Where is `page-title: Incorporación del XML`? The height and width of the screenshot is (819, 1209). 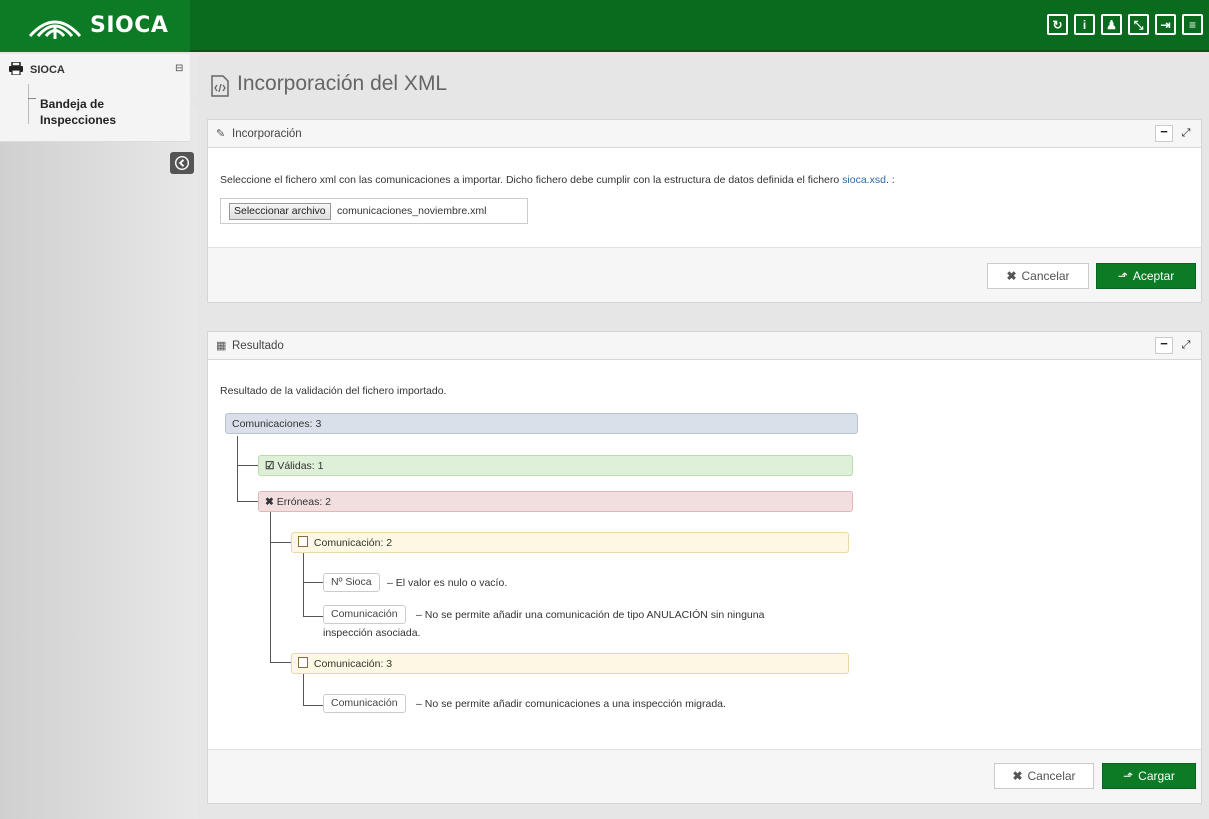
page-title: Incorporación del XML is located at coordinates (342, 83).